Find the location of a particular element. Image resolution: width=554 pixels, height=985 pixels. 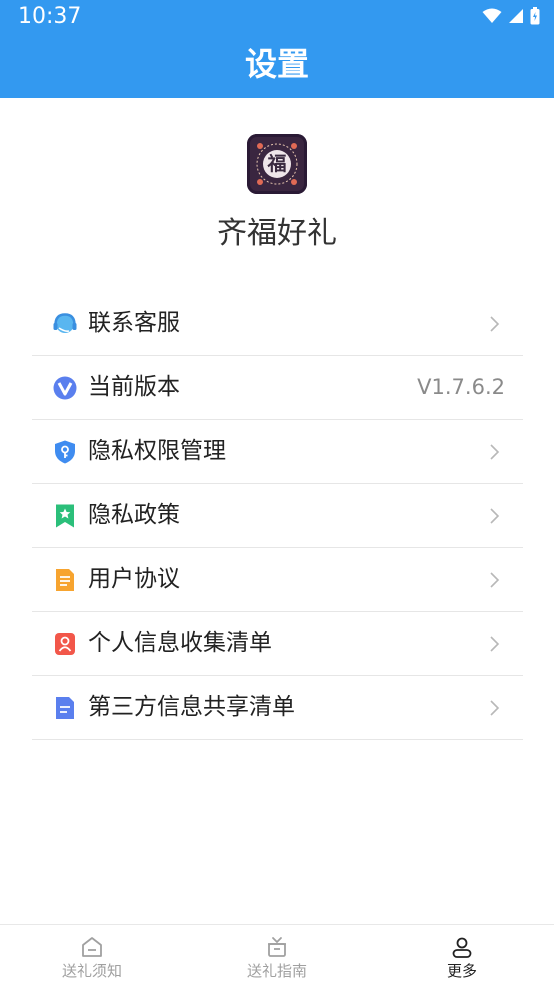

tab-gift-notice: 送礼须知 is located at coordinates (92, 955).